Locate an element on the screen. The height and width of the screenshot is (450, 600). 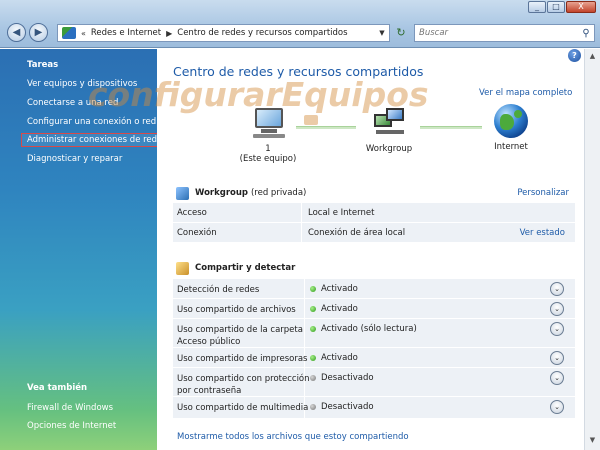
forward-button: ▶ is located at coordinates (38, 32).